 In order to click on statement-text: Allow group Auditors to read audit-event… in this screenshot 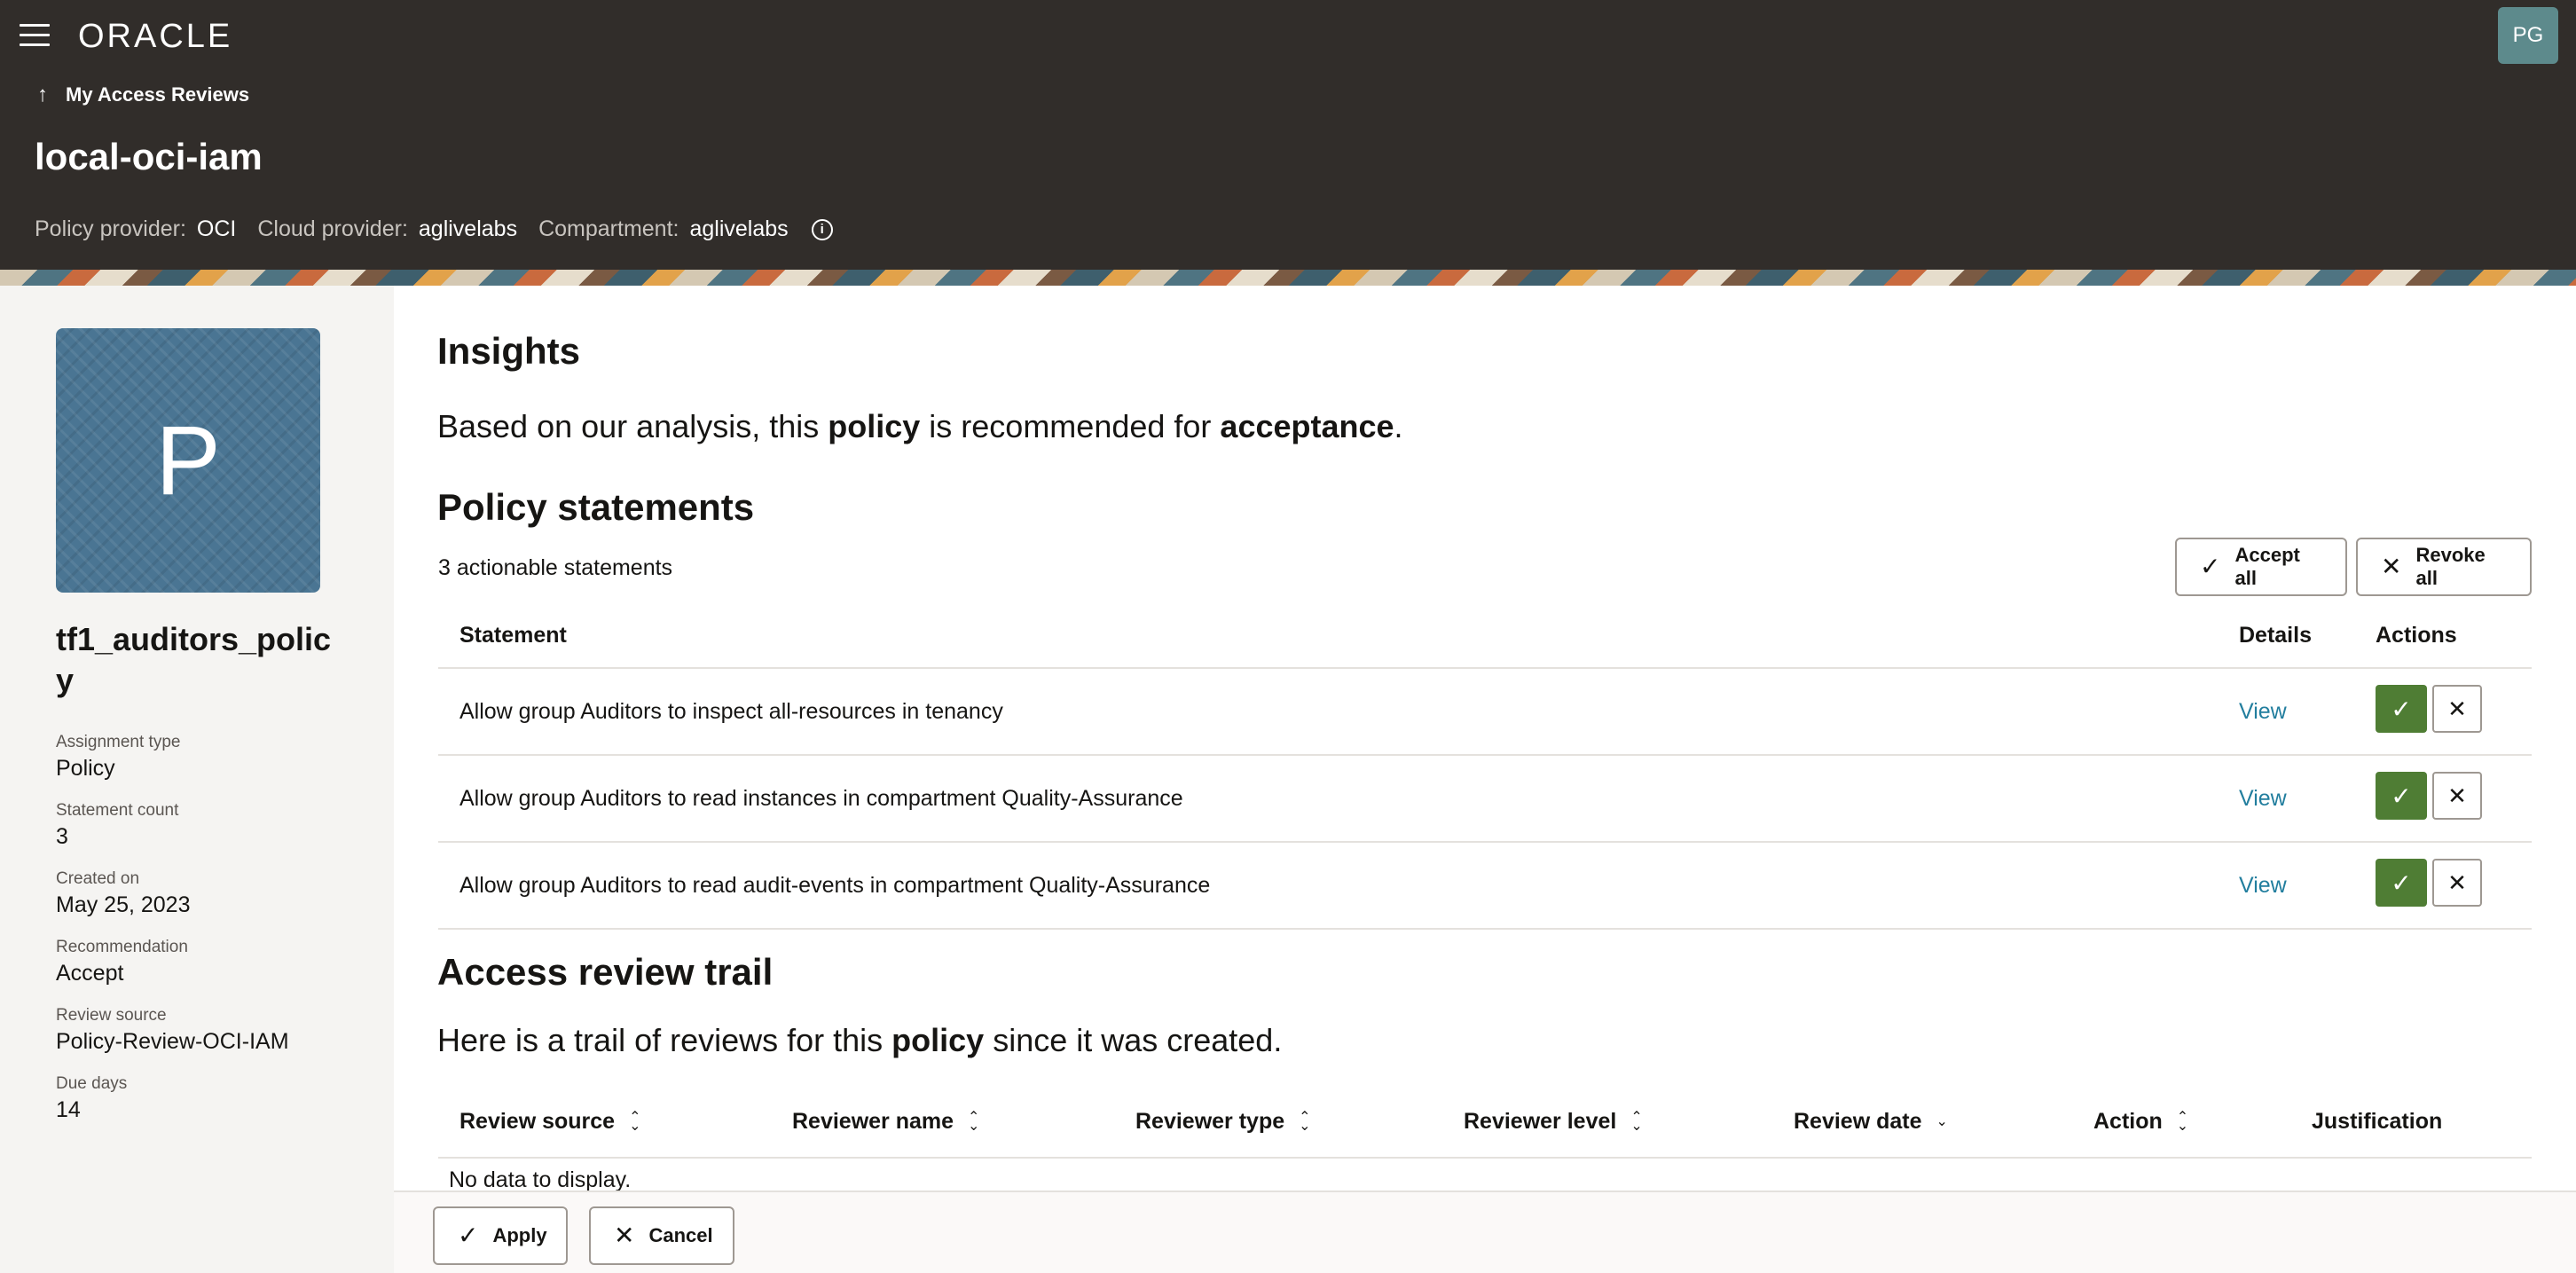, I will do `click(835, 885)`.